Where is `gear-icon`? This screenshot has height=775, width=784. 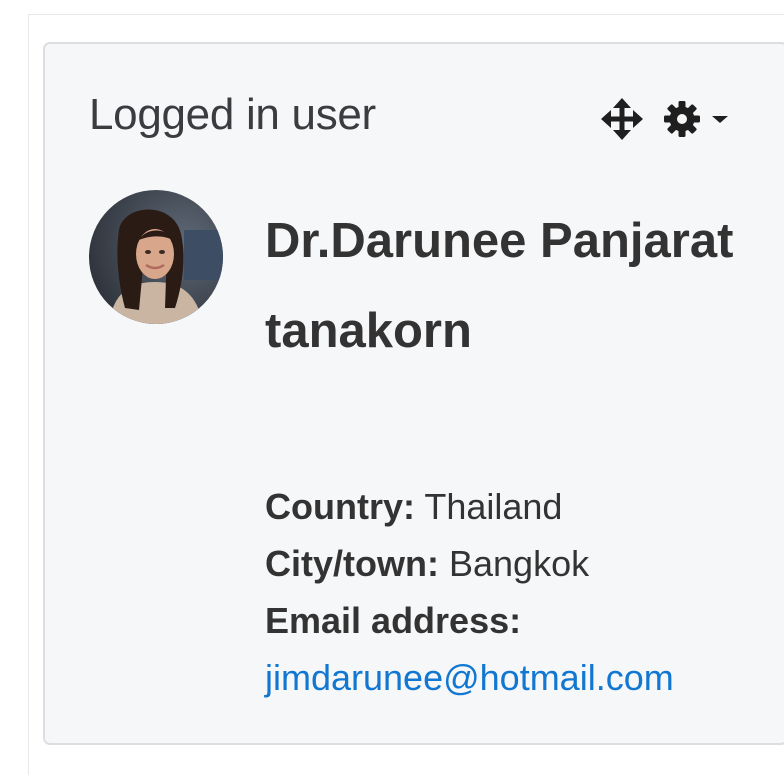
gear-icon is located at coordinates (682, 119).